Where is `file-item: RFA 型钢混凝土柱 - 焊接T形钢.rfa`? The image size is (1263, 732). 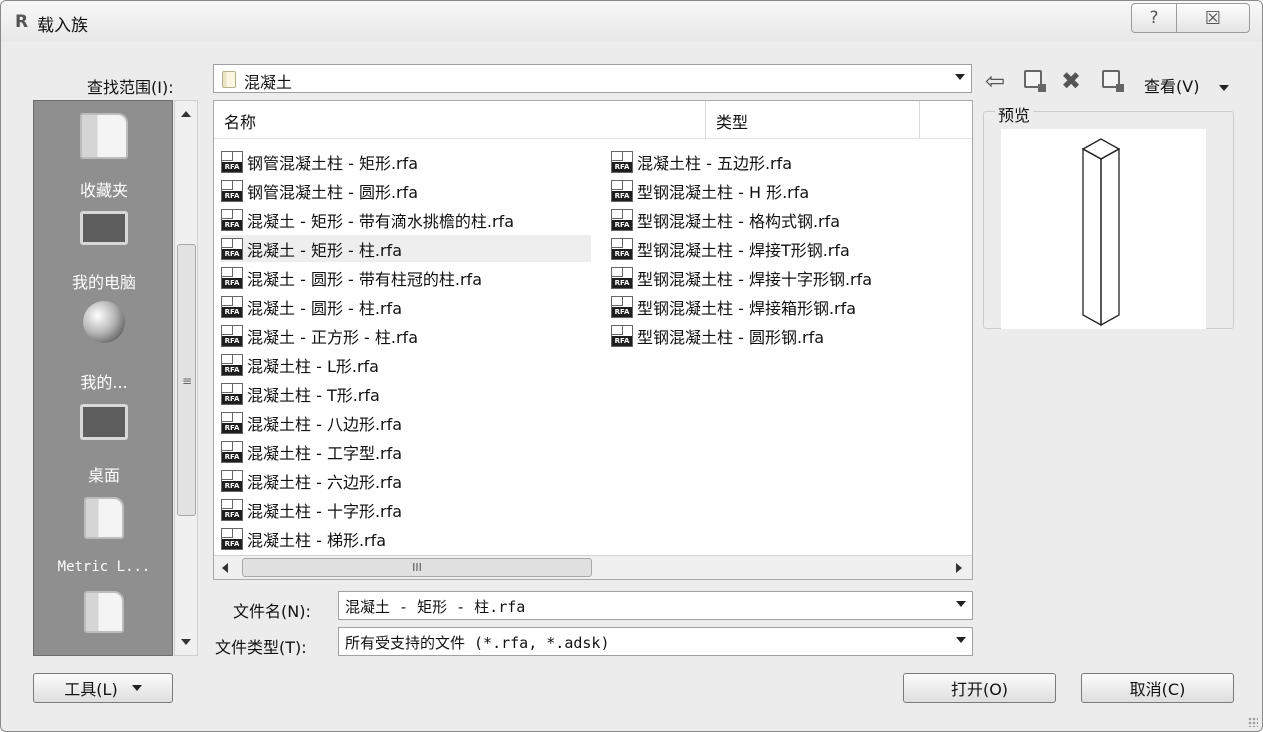 file-item: RFA 型钢混凝土柱 - 焊接T形钢.rfa is located at coordinates (773, 248).